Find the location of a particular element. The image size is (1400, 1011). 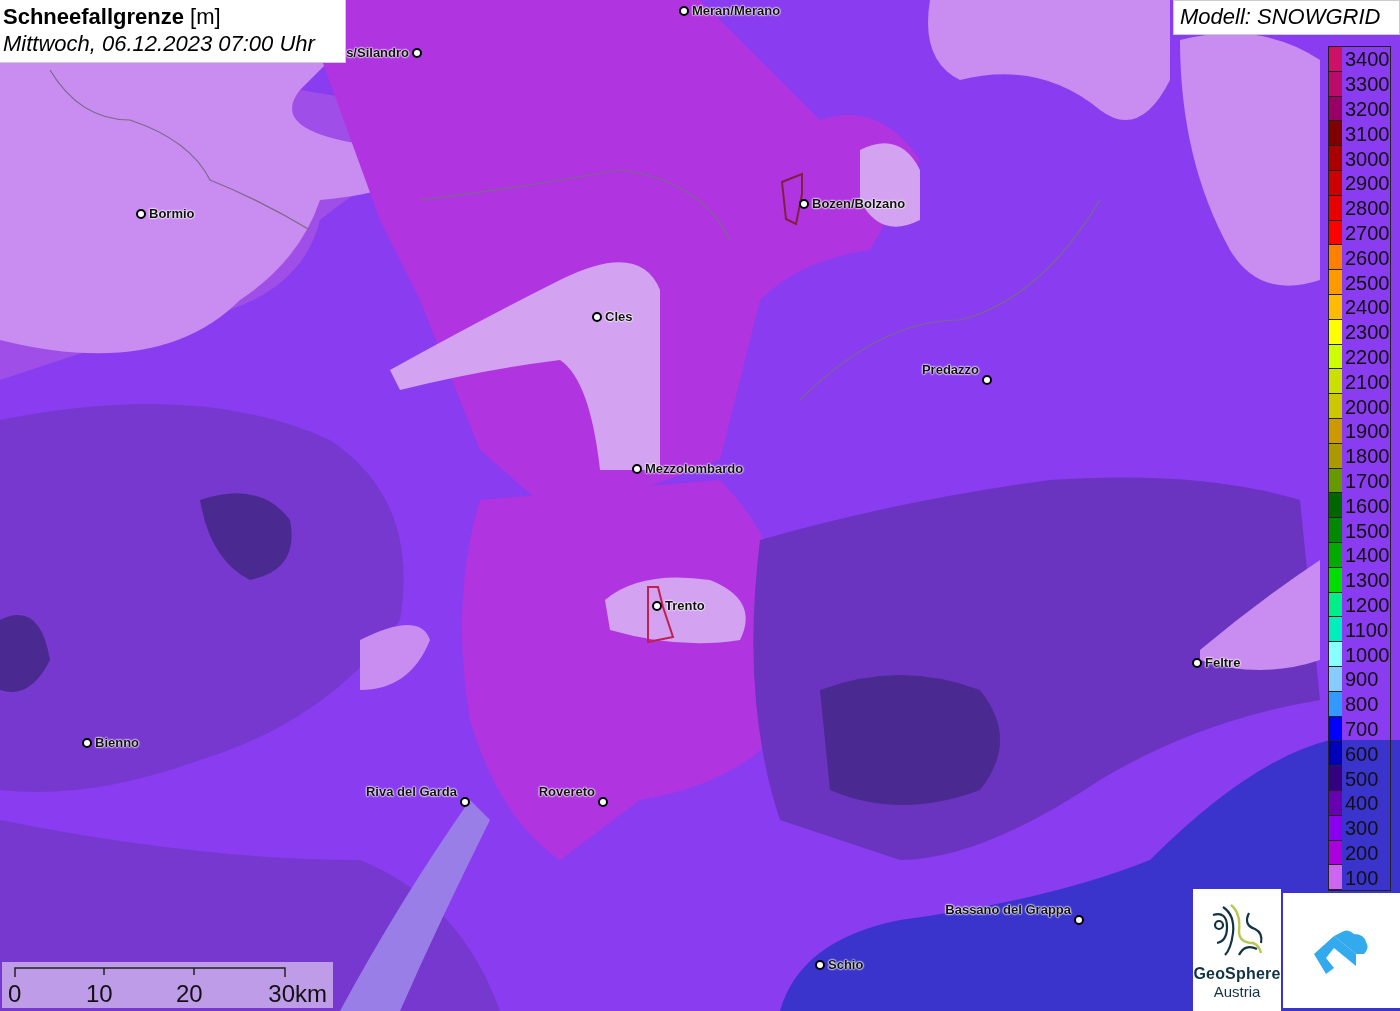

legend-label: 400 is located at coordinates (1362, 803).